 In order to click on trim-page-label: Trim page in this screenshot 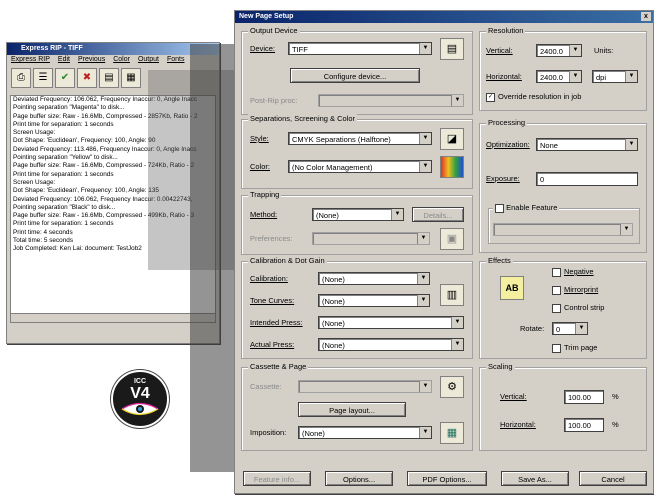, I will do `click(581, 347)`.